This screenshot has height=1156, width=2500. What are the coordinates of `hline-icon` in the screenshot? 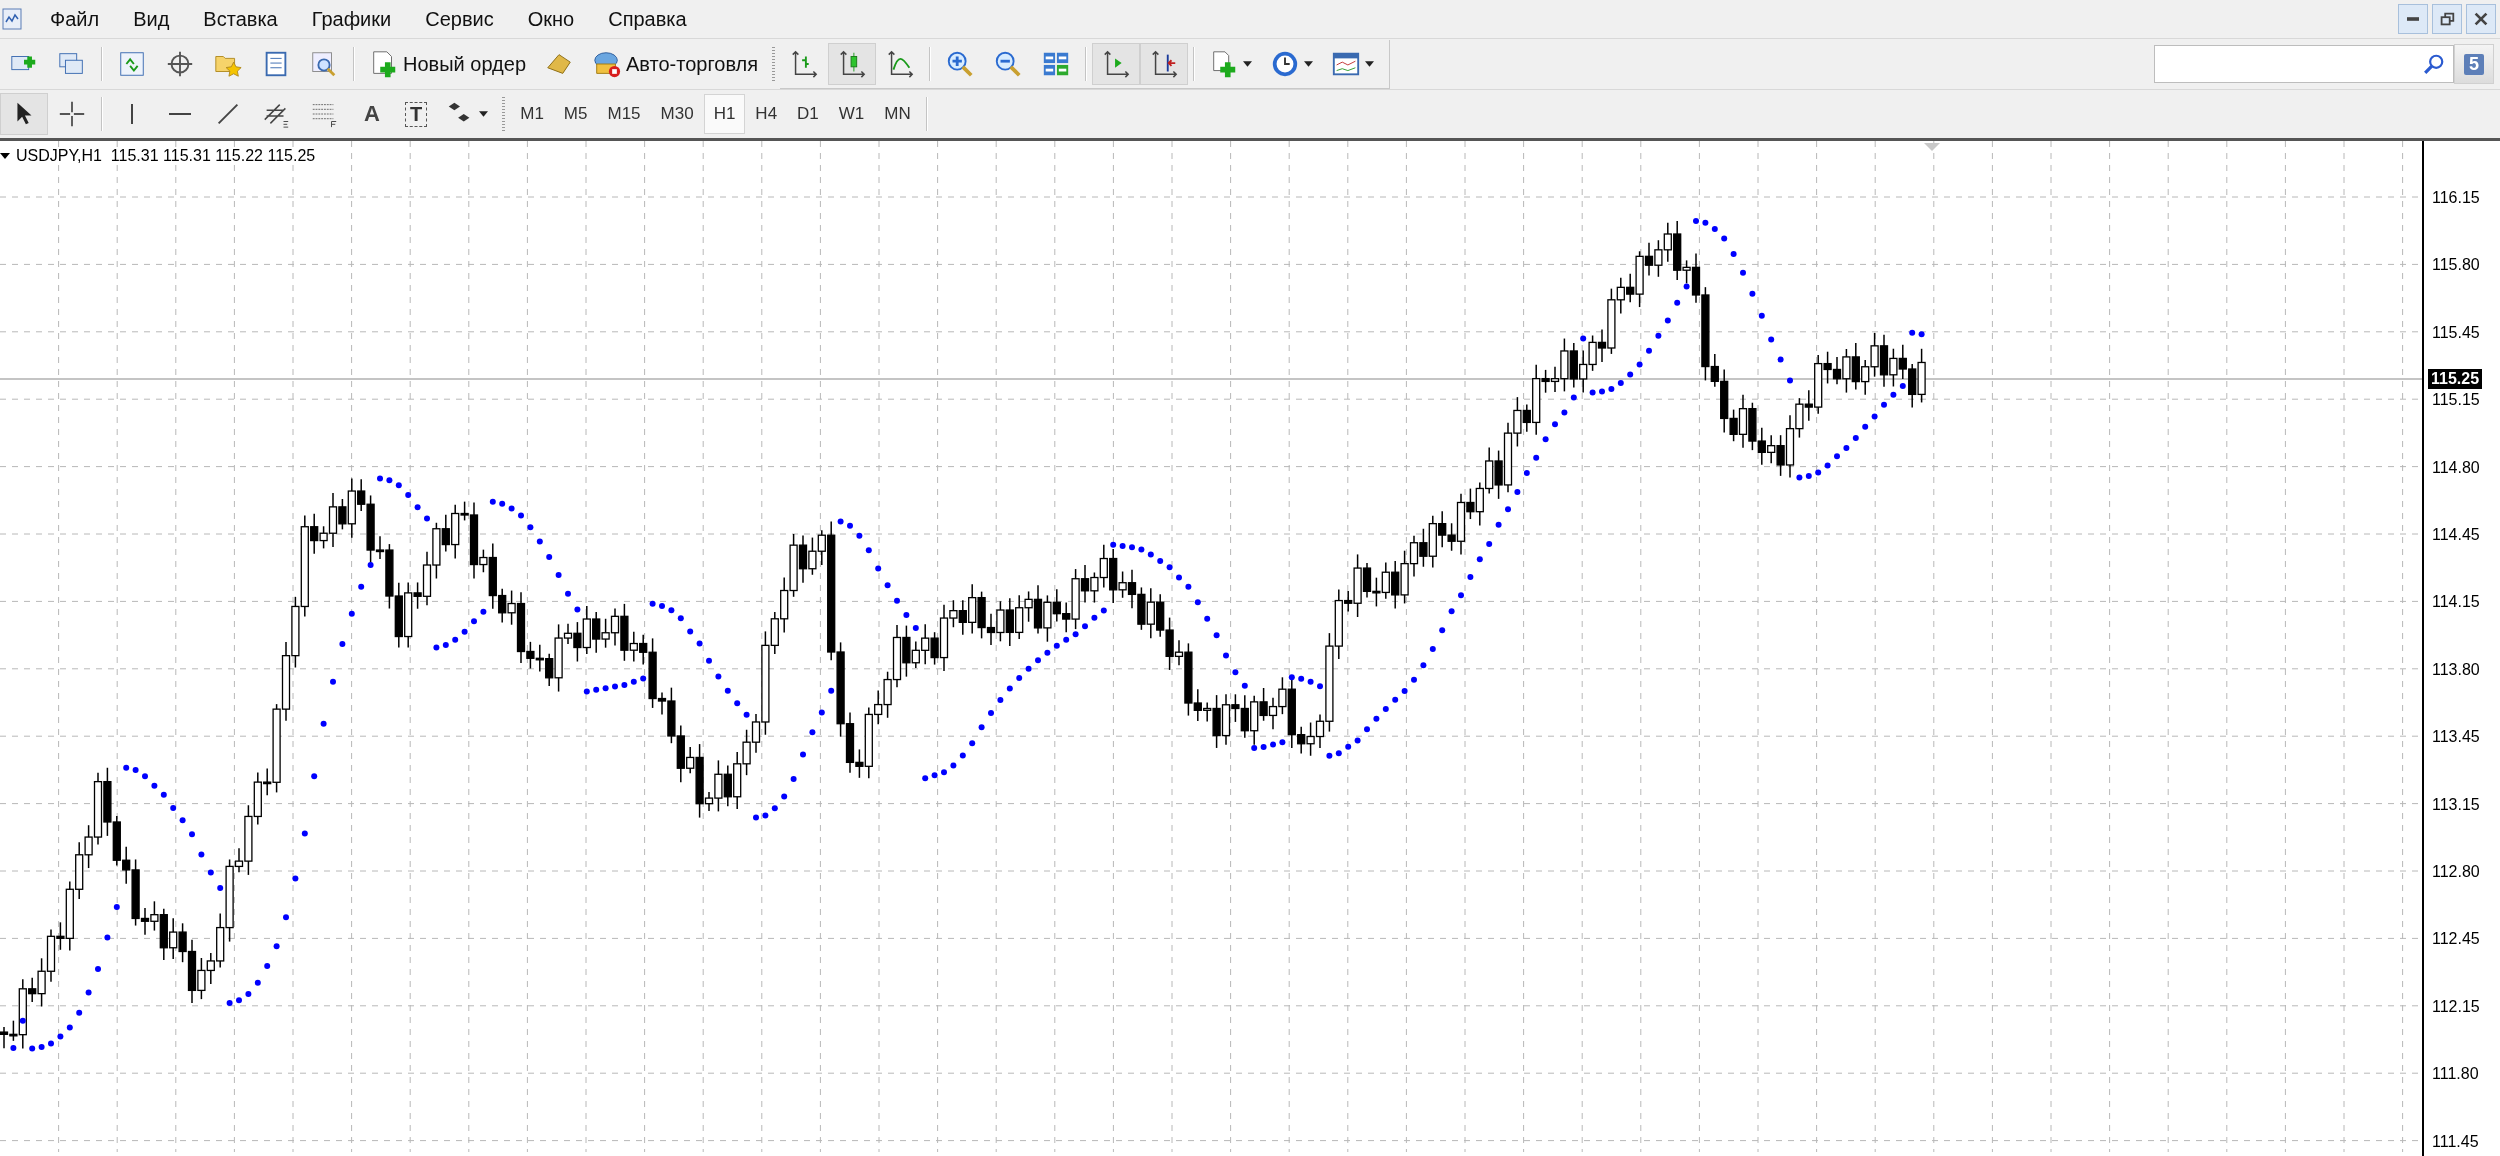 It's located at (180, 114).